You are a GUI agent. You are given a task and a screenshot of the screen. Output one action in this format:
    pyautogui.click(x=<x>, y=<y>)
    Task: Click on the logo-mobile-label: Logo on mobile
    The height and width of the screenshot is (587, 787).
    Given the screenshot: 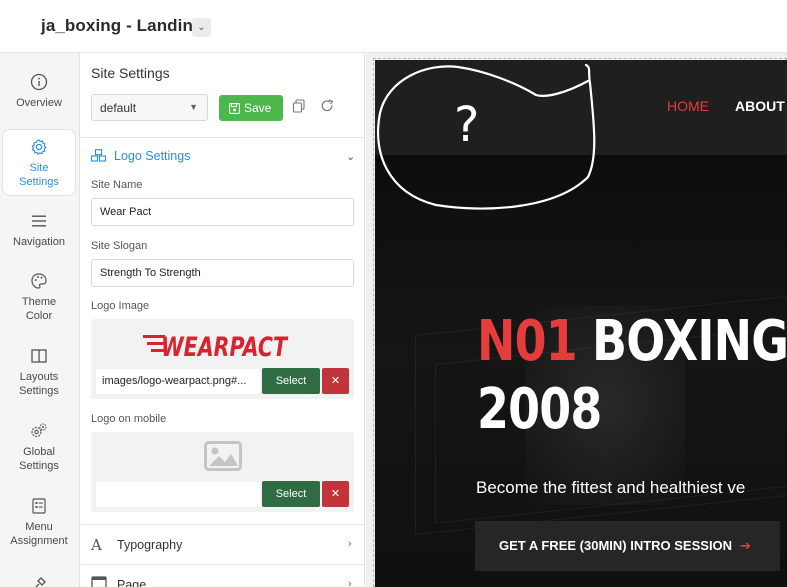 What is the action you would take?
    pyautogui.click(x=129, y=419)
    